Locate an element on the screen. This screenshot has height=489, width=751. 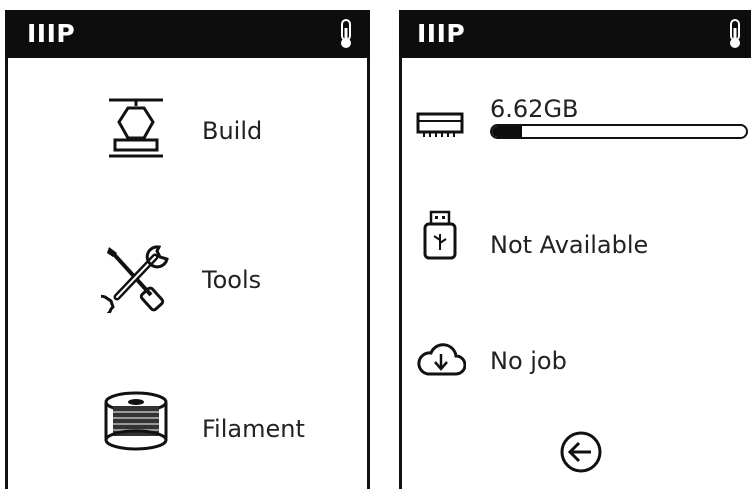
menu-label-tools: Tools is located at coordinates (232, 280).